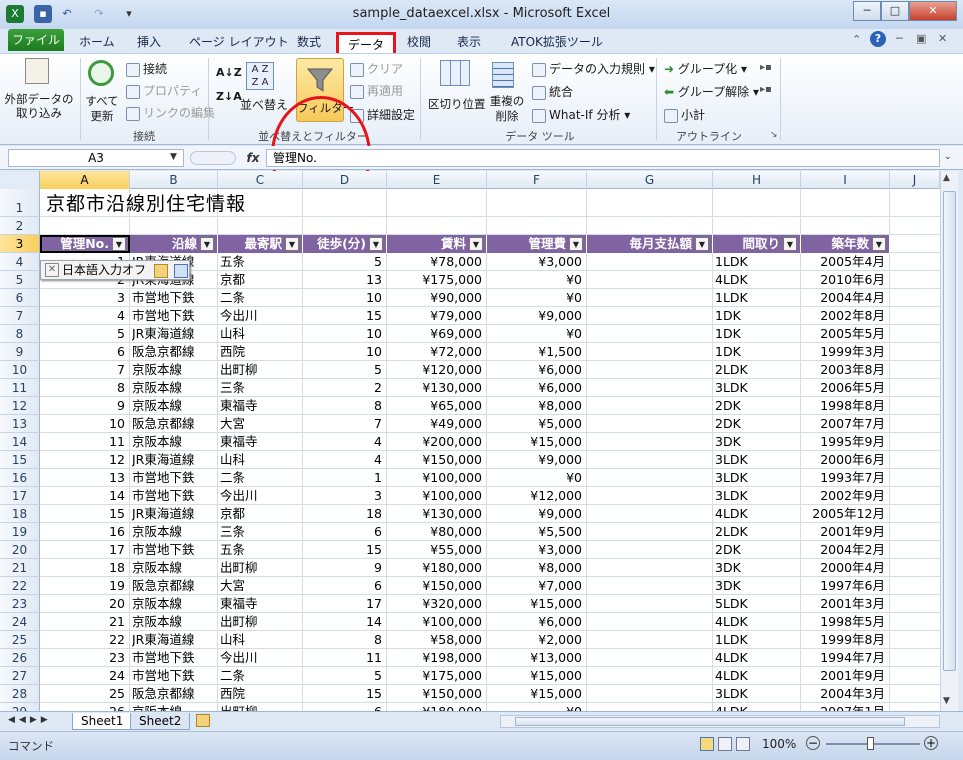  Describe the element at coordinates (766, 67) in the screenshot. I see `show-detail-icon: ▸▪` at that location.